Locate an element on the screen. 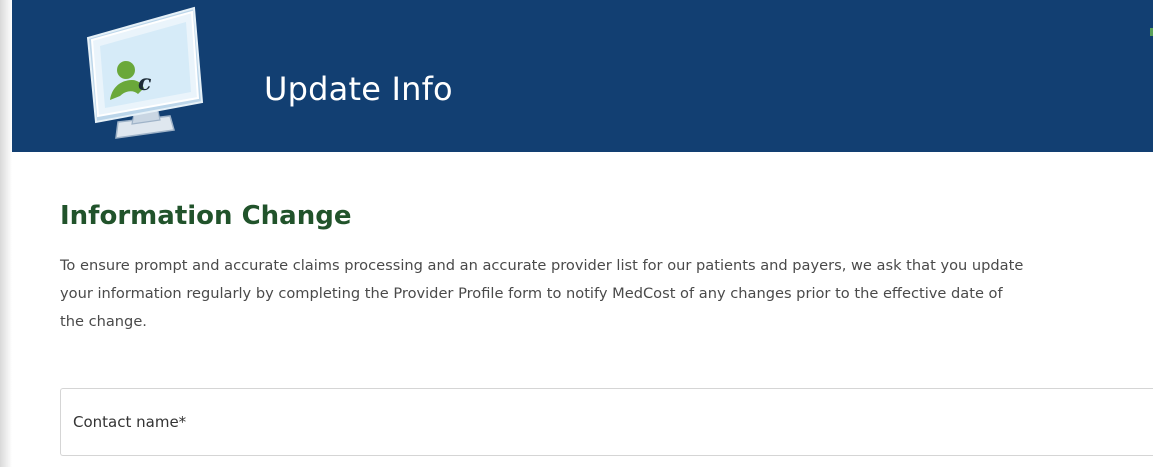 This screenshot has height=467, width=1153. monitor-user-icon: c is located at coordinates (145, 72).